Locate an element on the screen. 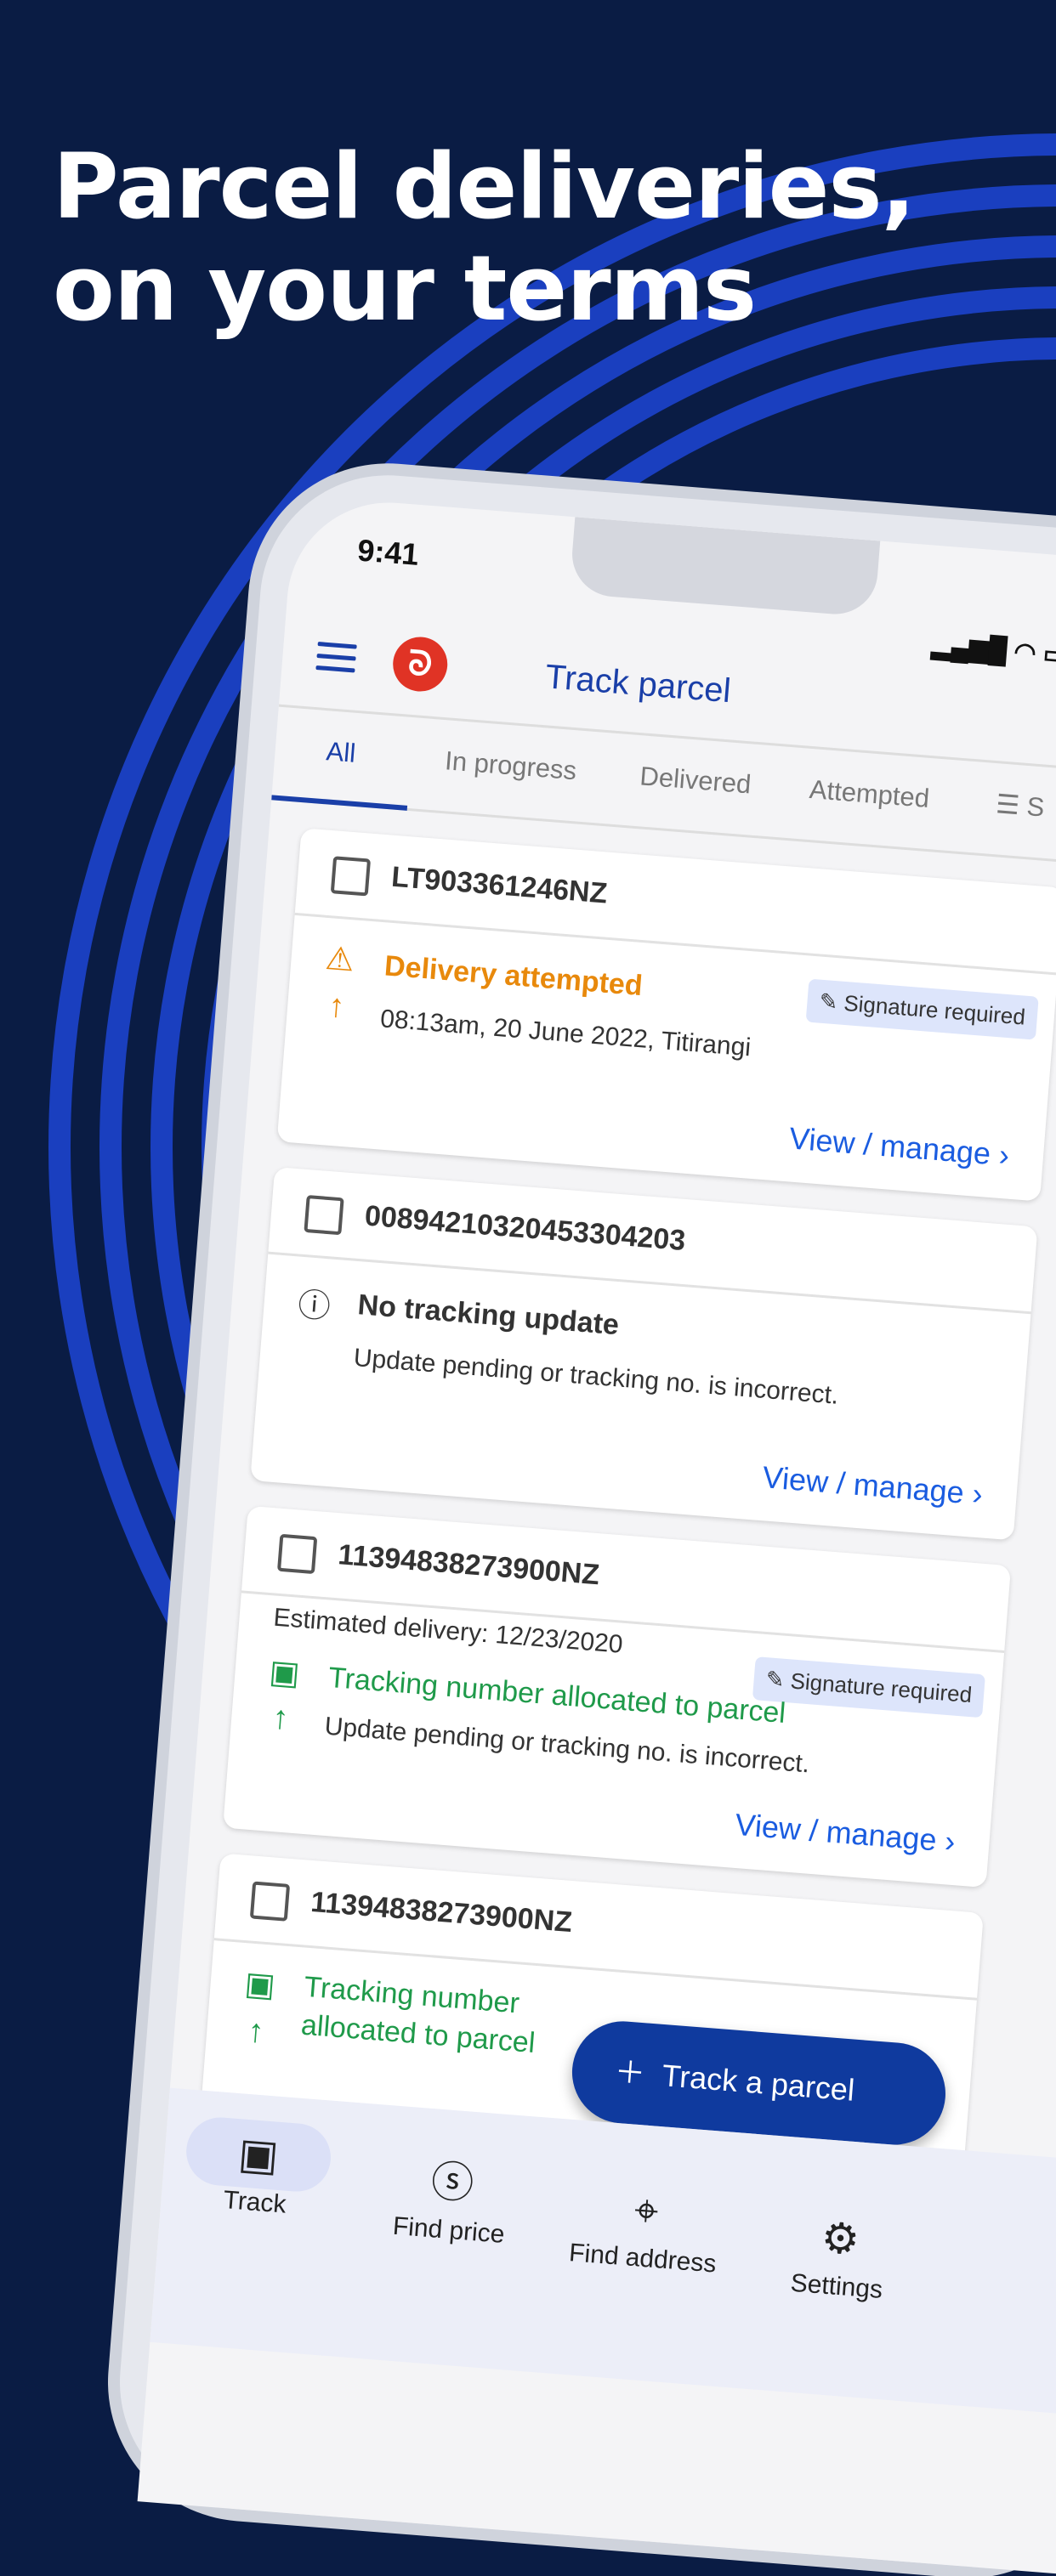 The width and height of the screenshot is (1056, 2576). headline: Parcel deliveries, on your terms is located at coordinates (484, 237).